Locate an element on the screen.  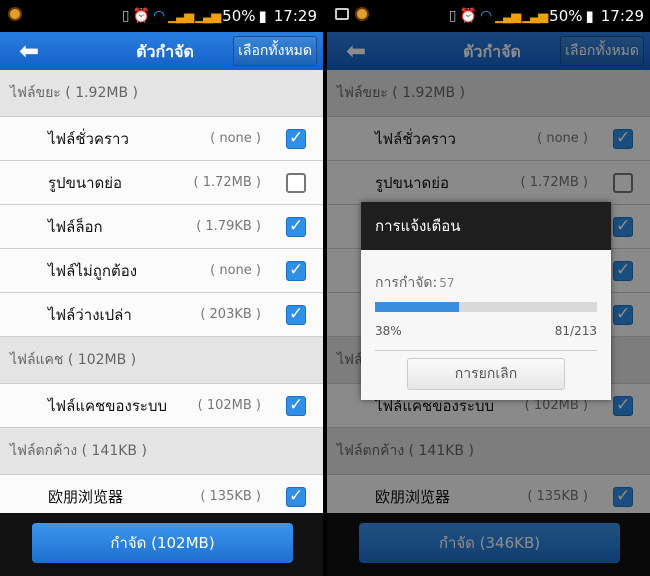
select-all-button: เลือกทั้งหมด is located at coordinates (275, 51).